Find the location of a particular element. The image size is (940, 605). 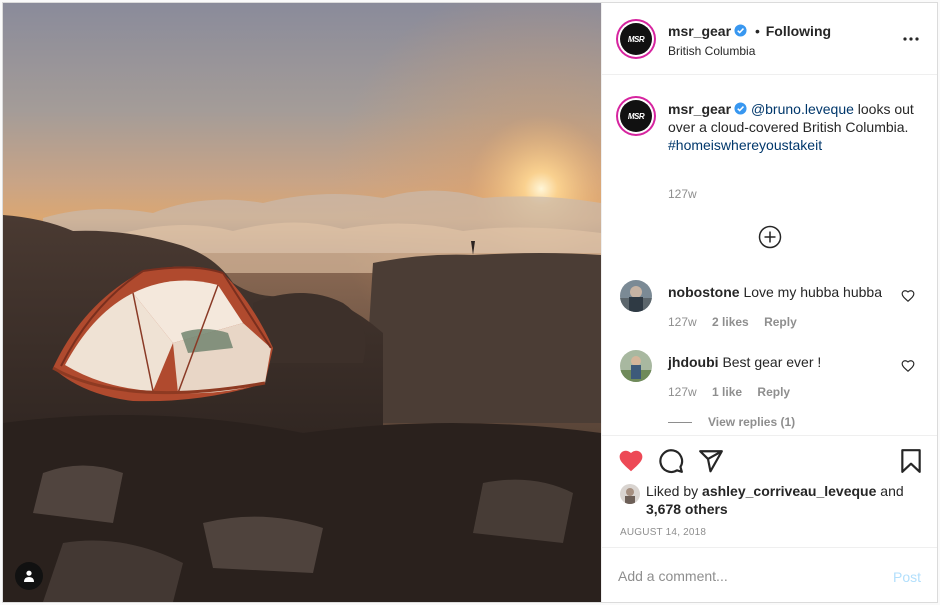

profile-avatar: MSR is located at coordinates (636, 39).